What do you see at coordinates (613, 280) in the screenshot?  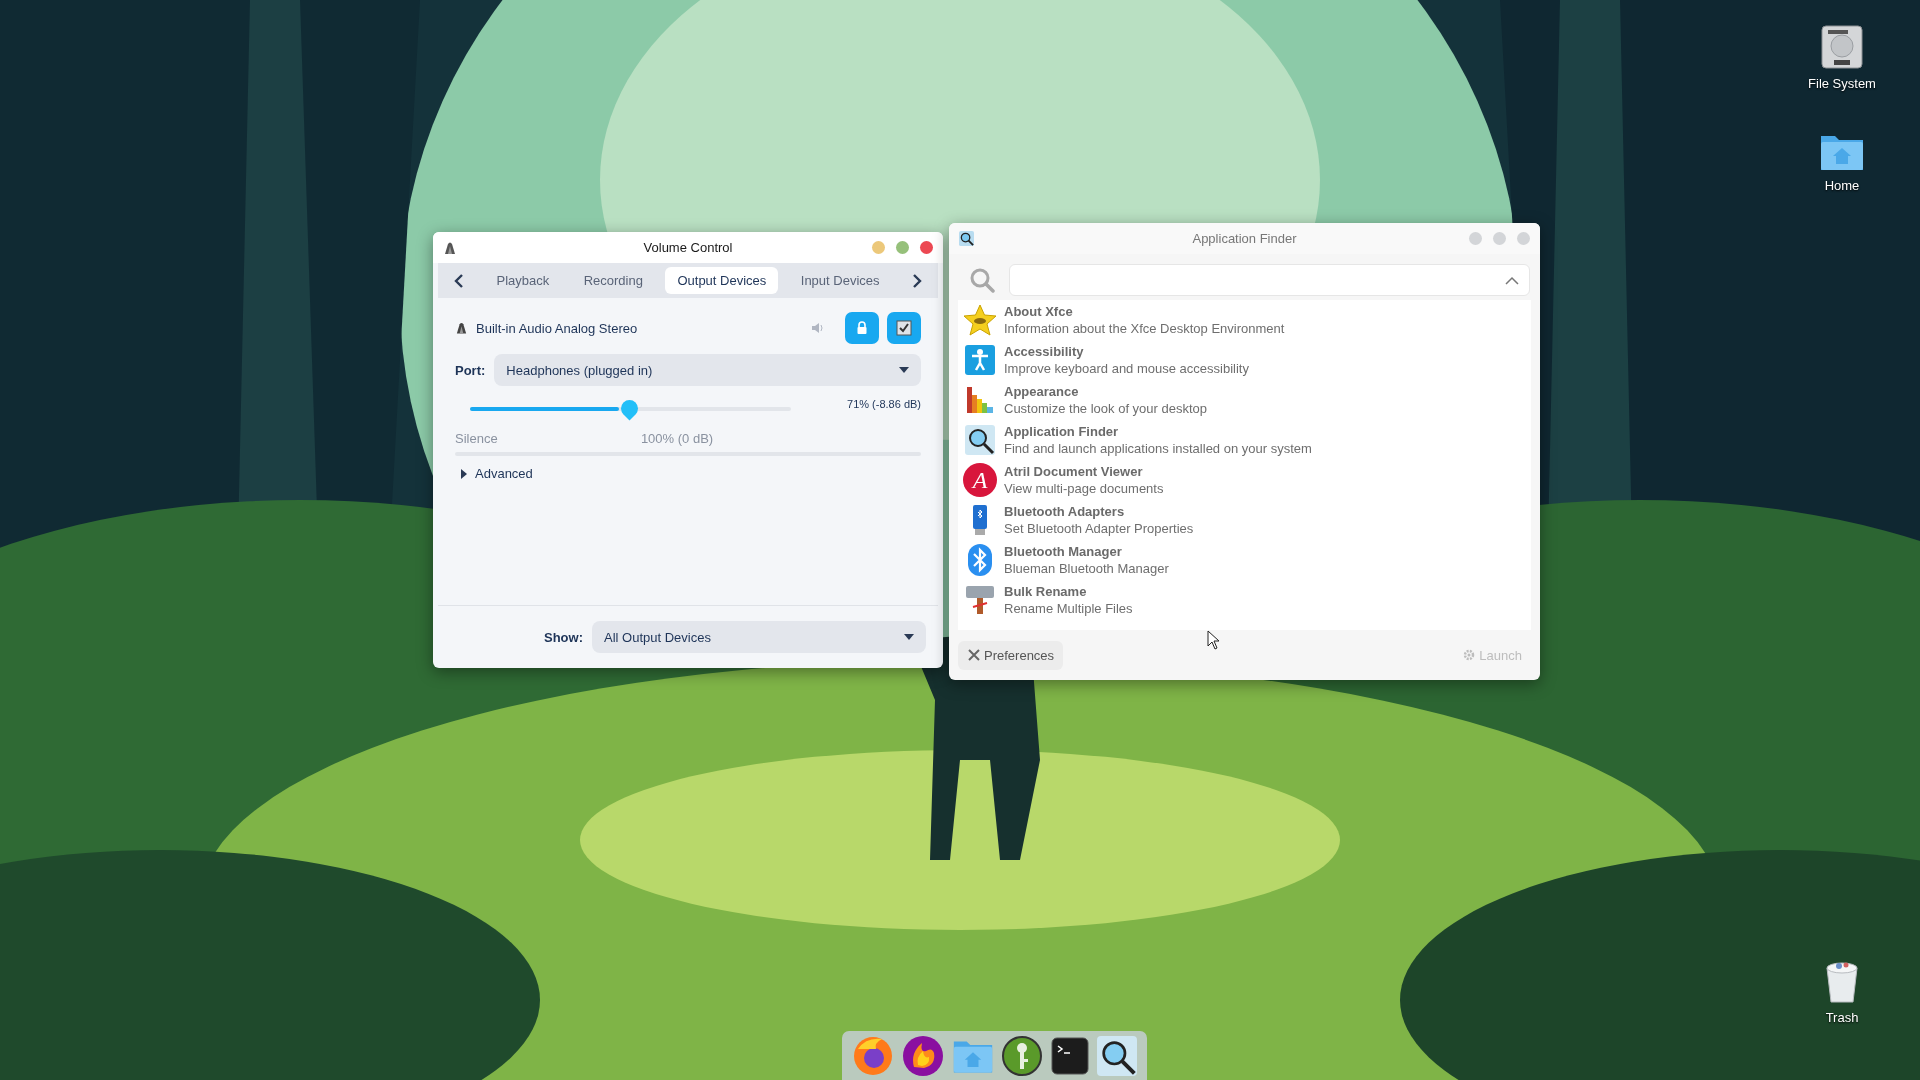 I see `tab: Recording` at bounding box center [613, 280].